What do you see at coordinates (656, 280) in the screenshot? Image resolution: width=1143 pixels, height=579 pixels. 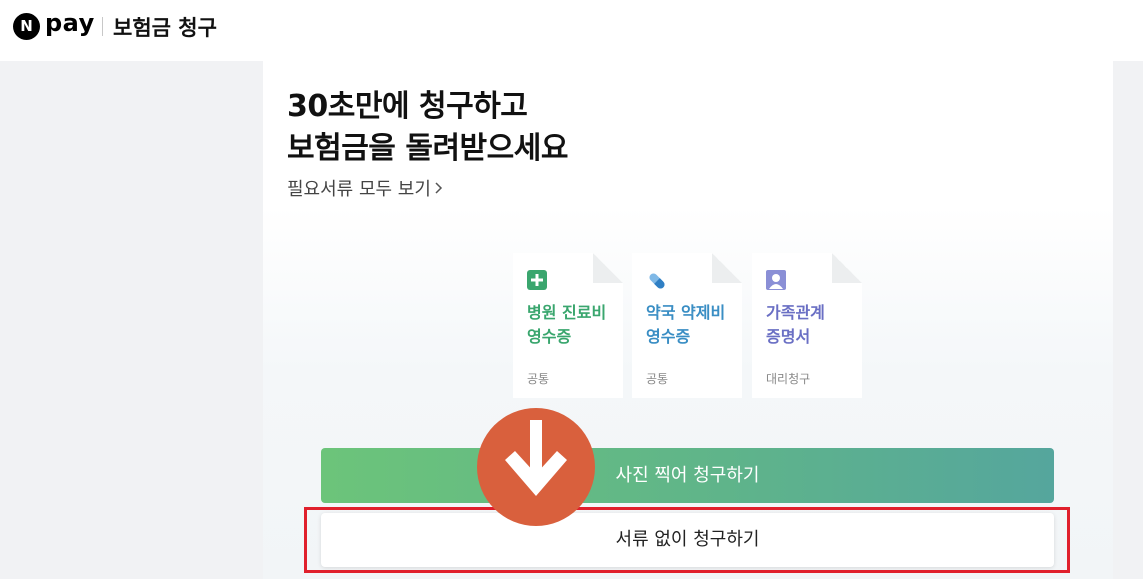 I see `pill-icon` at bounding box center [656, 280].